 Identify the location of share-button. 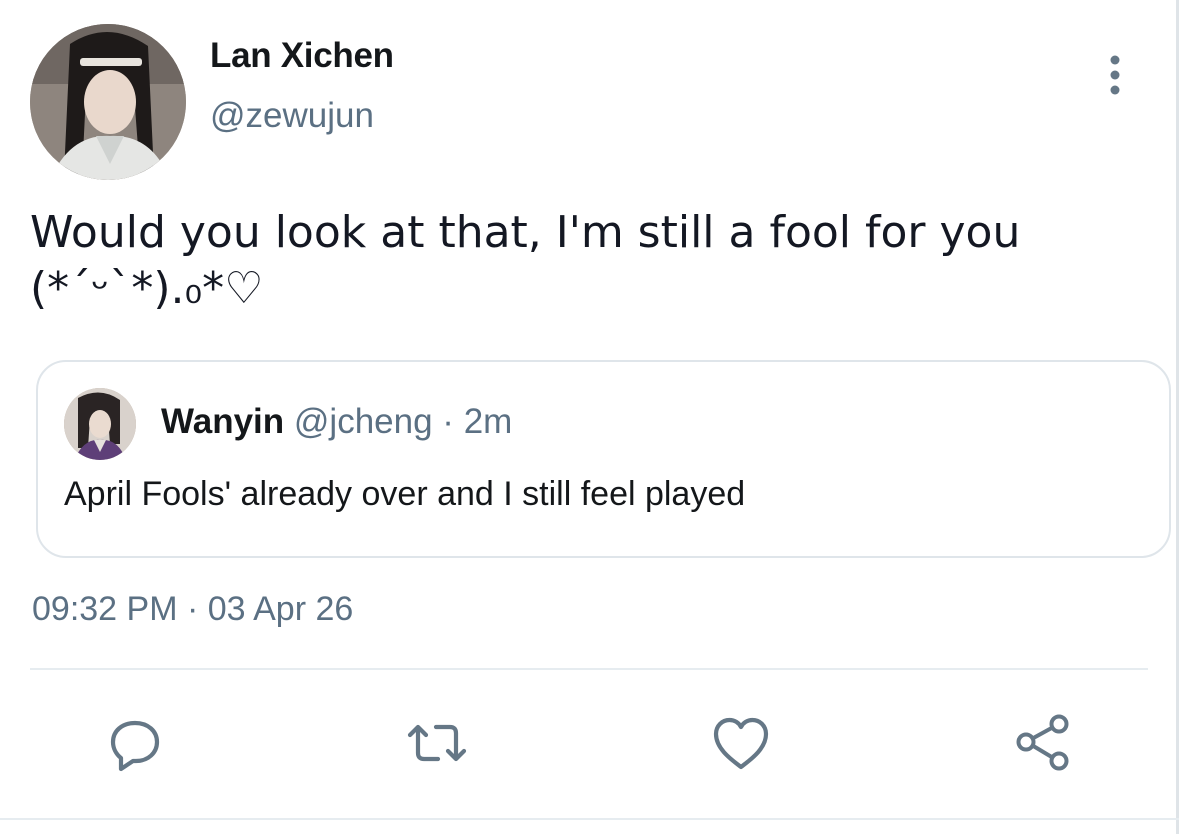
(1043, 743).